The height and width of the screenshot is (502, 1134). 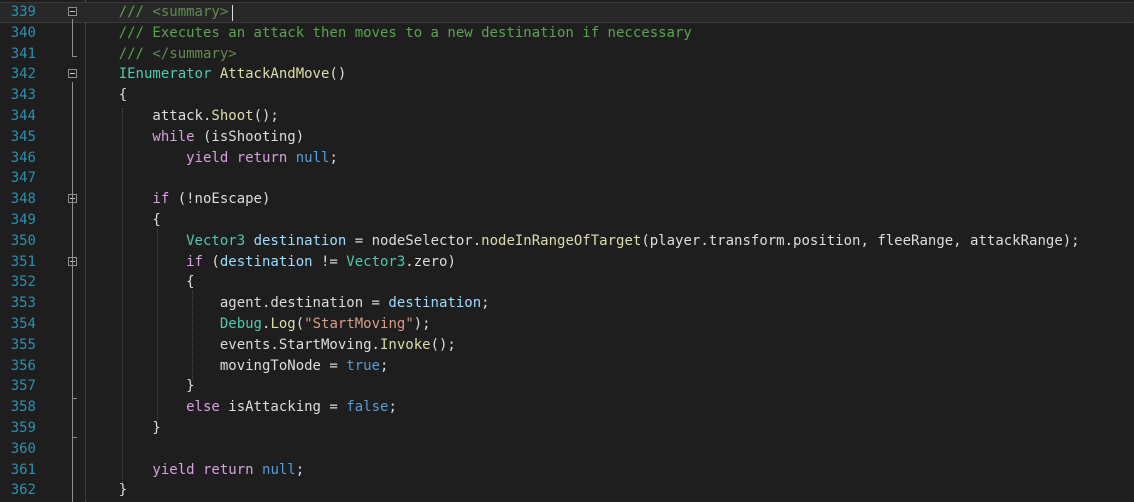 What do you see at coordinates (359, 324) in the screenshot?
I see `code-token: "StartMoving"` at bounding box center [359, 324].